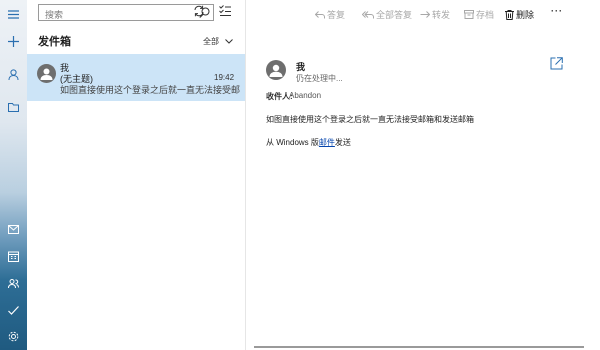 This screenshot has width=600, height=350. I want to click on app-rail, so click(13, 175).